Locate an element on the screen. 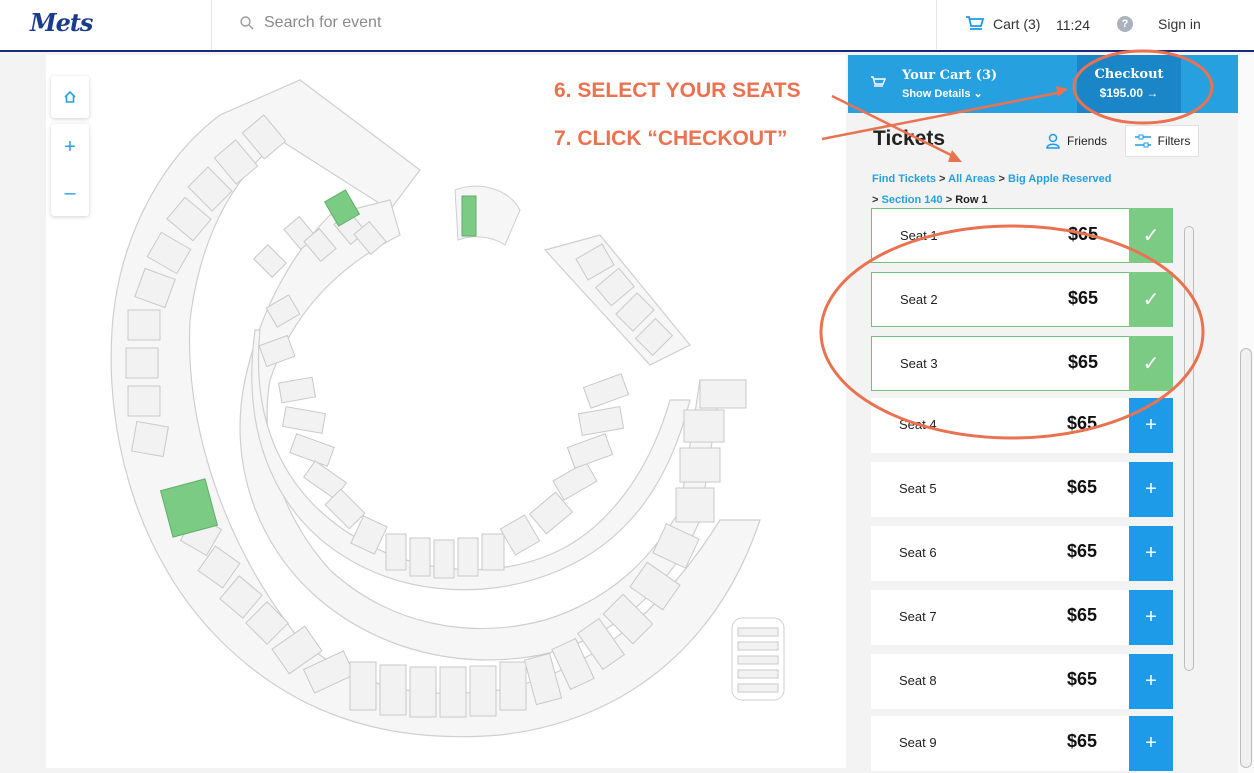 This screenshot has width=1254, height=773. friends-button: Friends is located at coordinates (1076, 141).